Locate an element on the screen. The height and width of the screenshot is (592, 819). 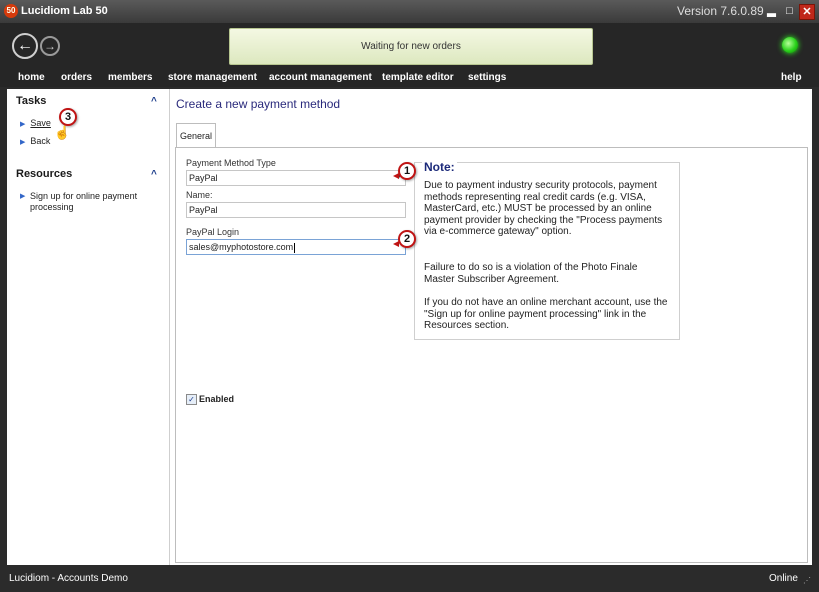
tasks-header: Tasks is located at coordinates (31, 101).